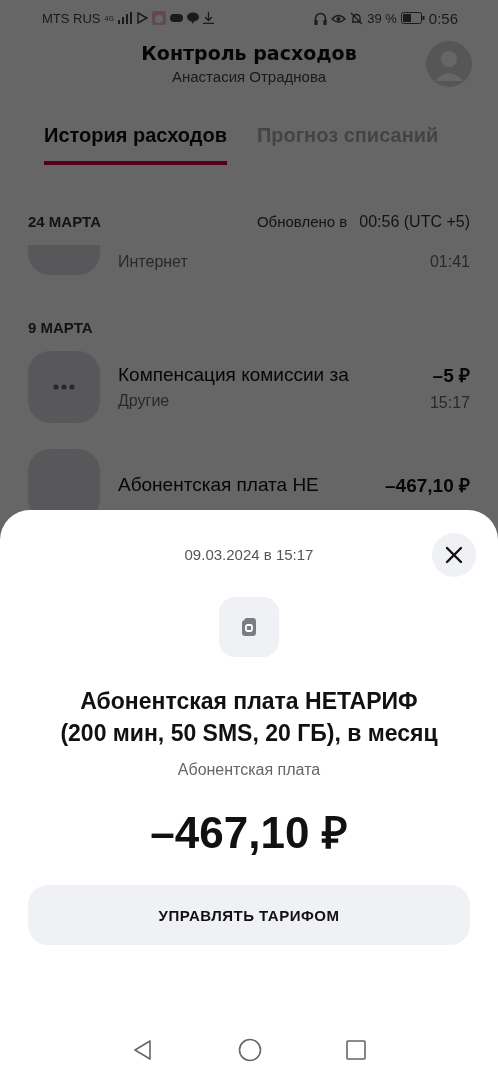  Describe the element at coordinates (249, 76) in the screenshot. I see `user-name: Анастасия Отраднова` at that location.